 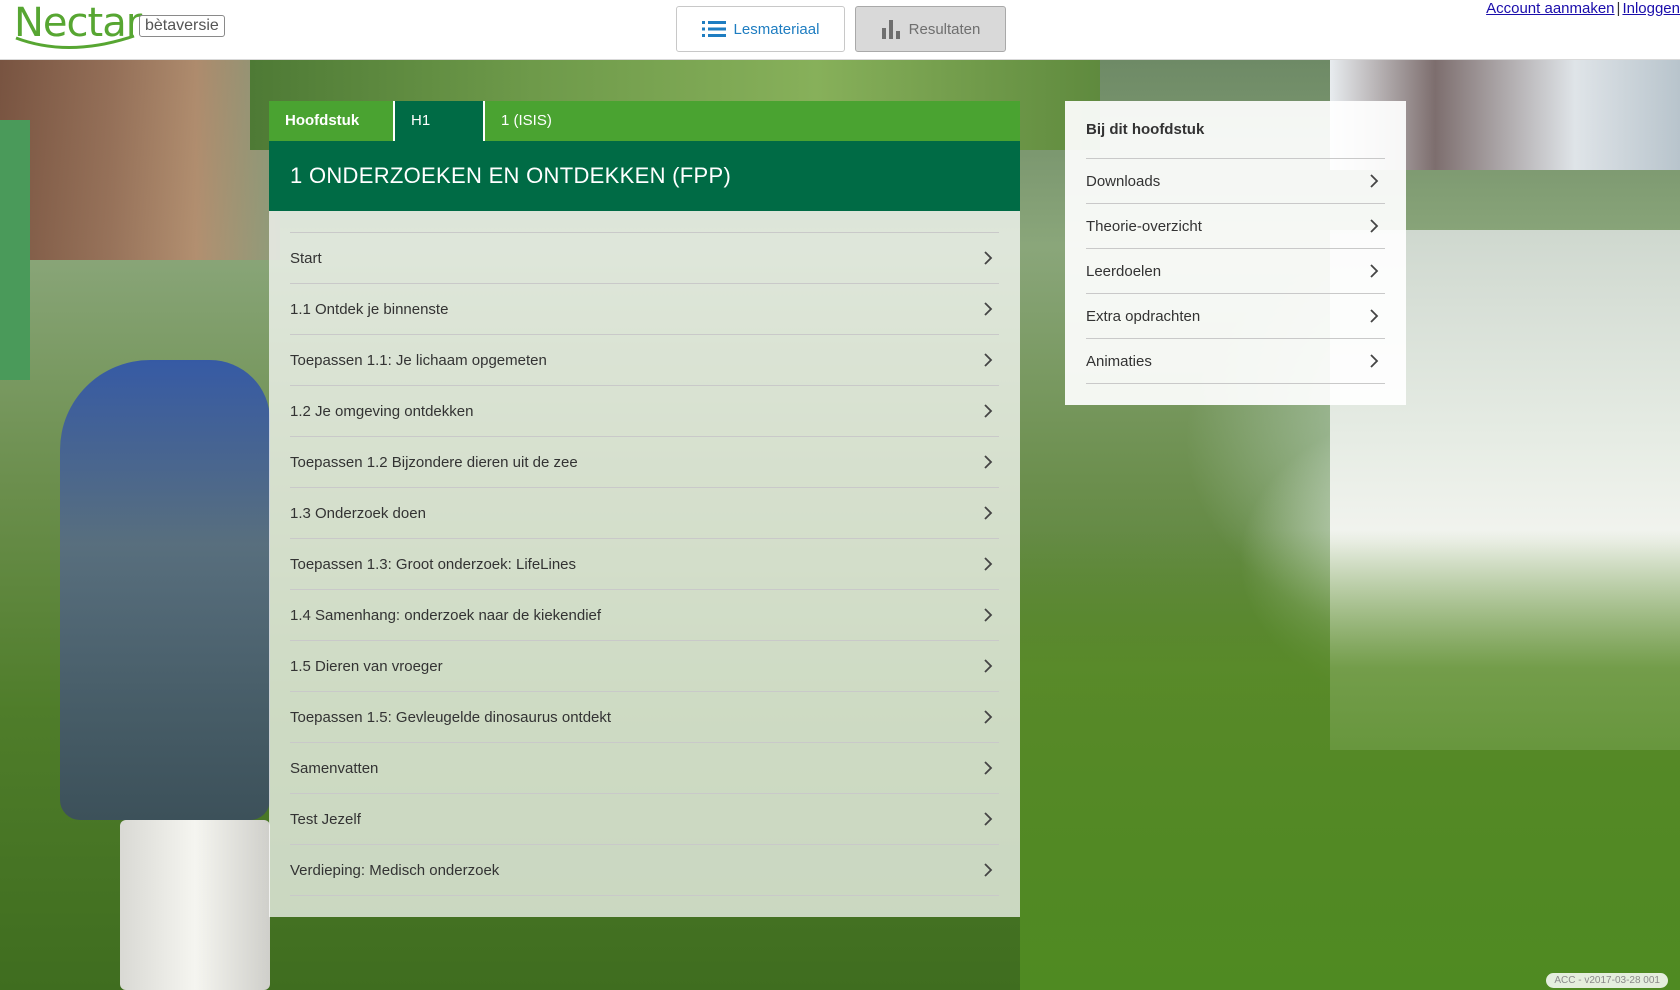 What do you see at coordinates (644, 258) in the screenshot?
I see `list-item: Start` at bounding box center [644, 258].